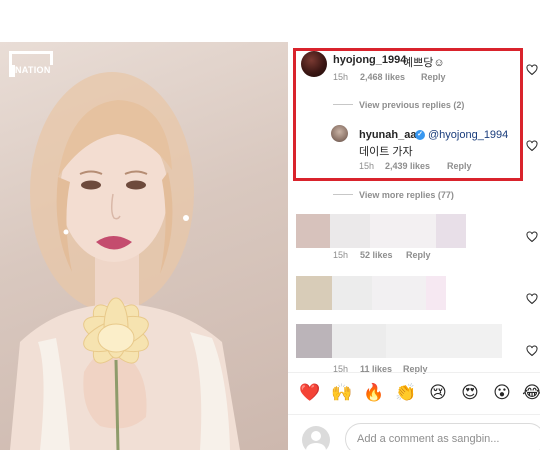 Image resolution: width=540 pixels, height=450 pixels. I want to click on emoji-clap-button: 👏, so click(406, 393).